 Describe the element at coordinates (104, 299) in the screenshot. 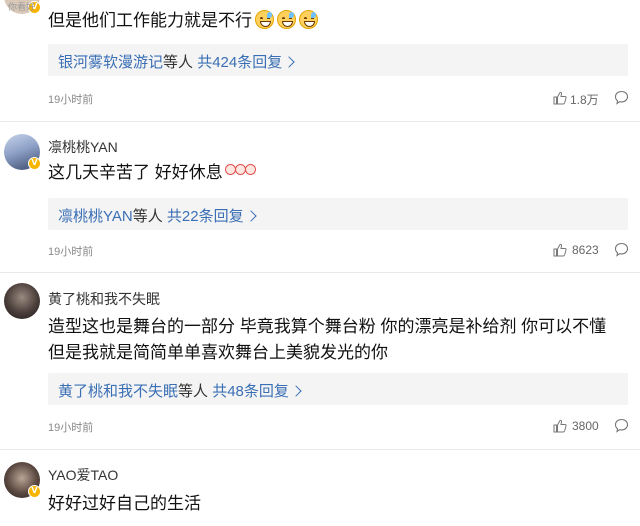

I see `username: 黄了桃和我不失眠` at that location.